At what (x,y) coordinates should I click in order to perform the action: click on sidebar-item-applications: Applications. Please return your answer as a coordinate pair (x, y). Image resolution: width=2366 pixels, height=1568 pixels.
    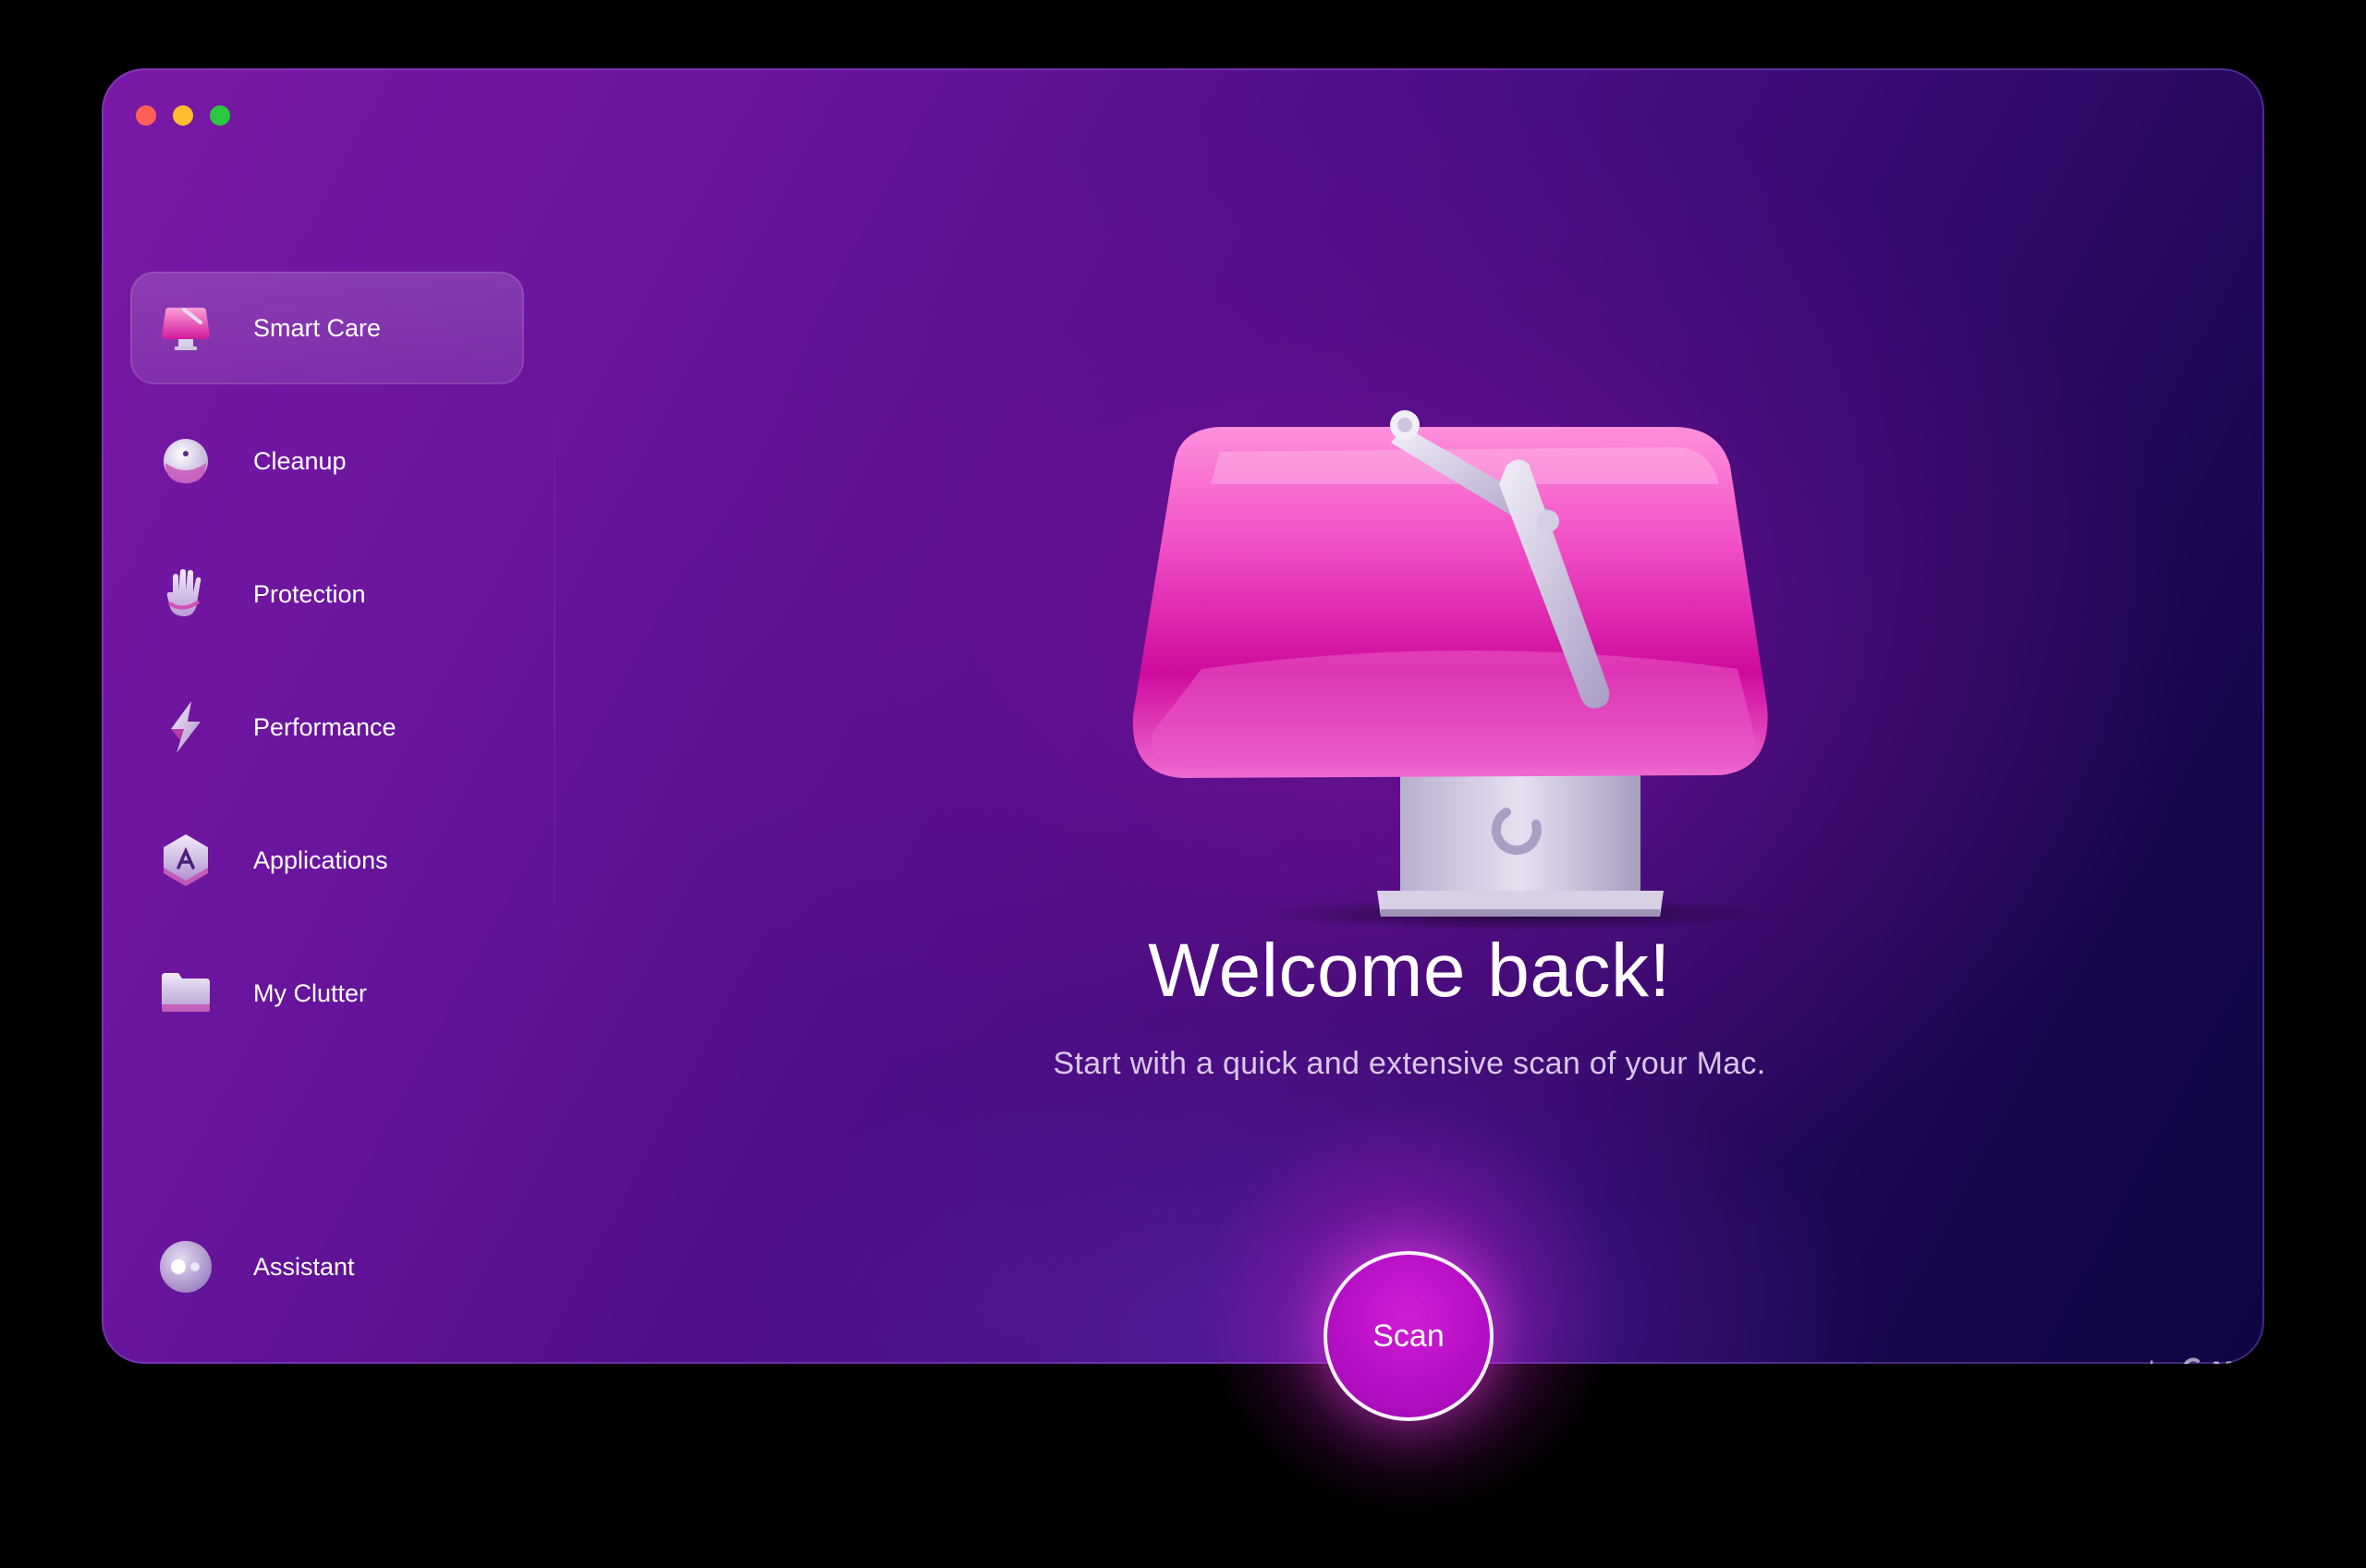
    Looking at the image, I should click on (327, 860).